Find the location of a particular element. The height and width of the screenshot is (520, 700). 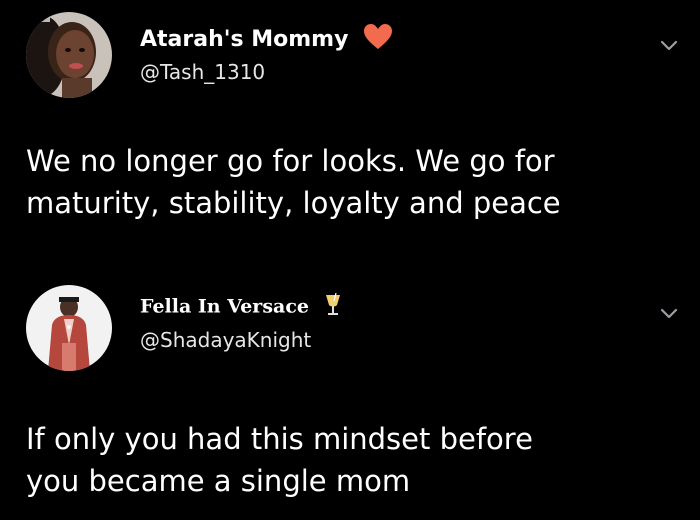

display-name-text: Fella In Versace is located at coordinates (224, 306).